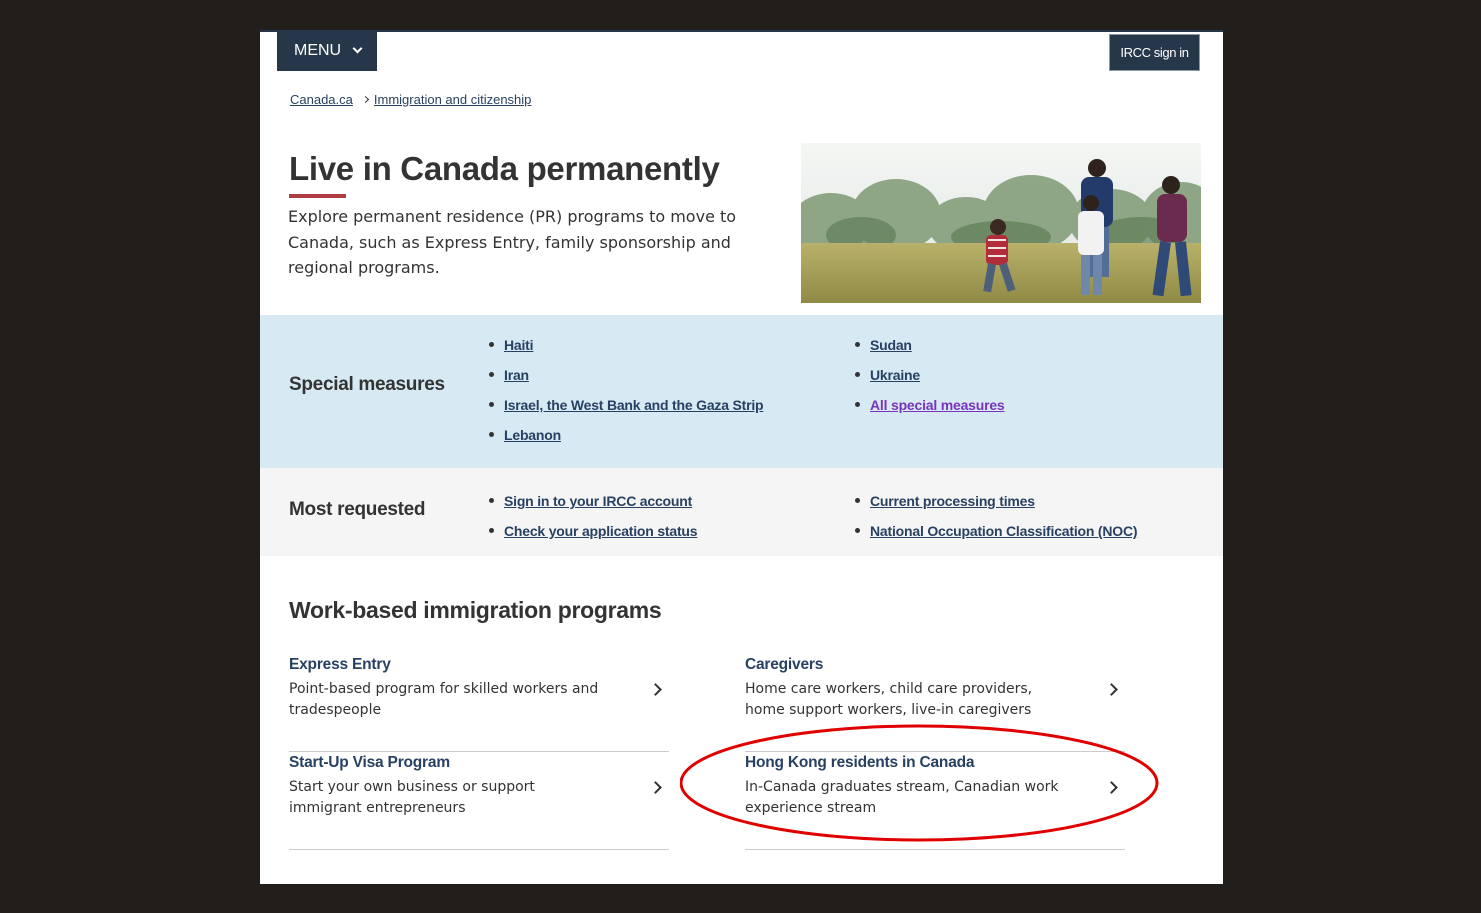 The height and width of the screenshot is (913, 1481). What do you see at coordinates (891, 345) in the screenshot?
I see `link-sudan: Sudan` at bounding box center [891, 345].